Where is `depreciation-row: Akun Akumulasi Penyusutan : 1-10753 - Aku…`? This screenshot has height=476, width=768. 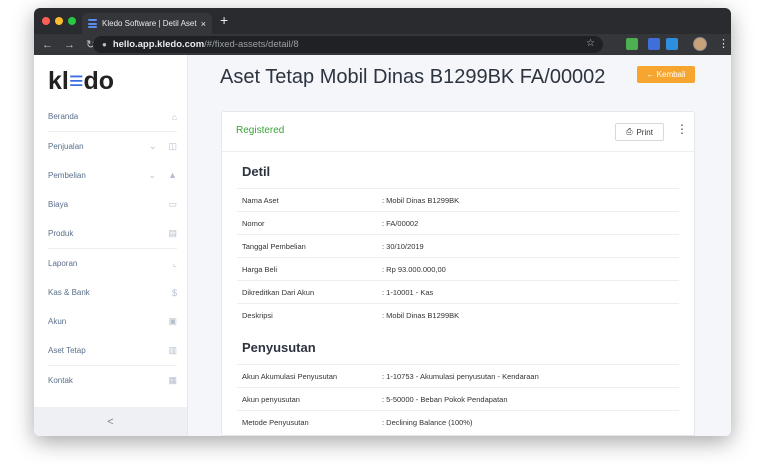 depreciation-row: Akun Akumulasi Penyusutan : 1-10753 - Aku… is located at coordinates (458, 375).